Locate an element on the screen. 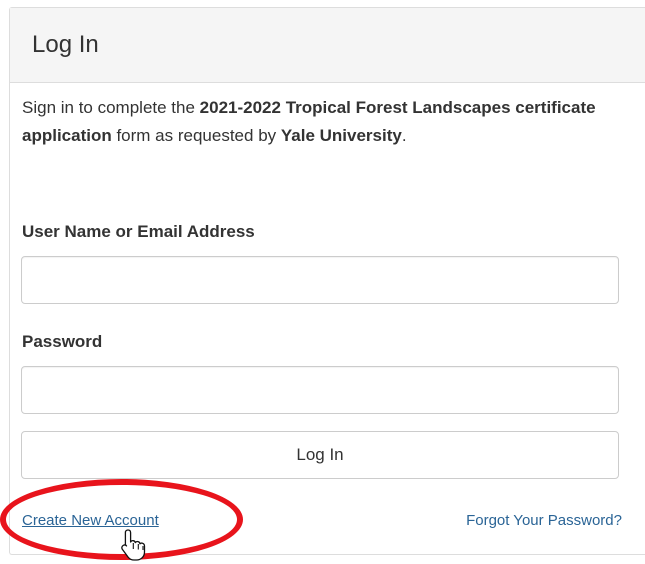  page-title: Log In is located at coordinates (65, 44).